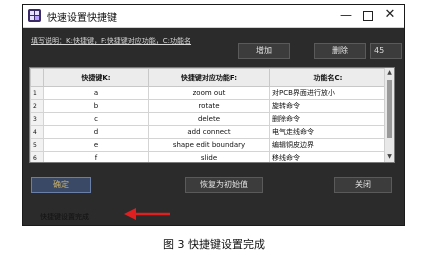  I want to click on window-title: 快速设置快捷键, so click(82, 18).